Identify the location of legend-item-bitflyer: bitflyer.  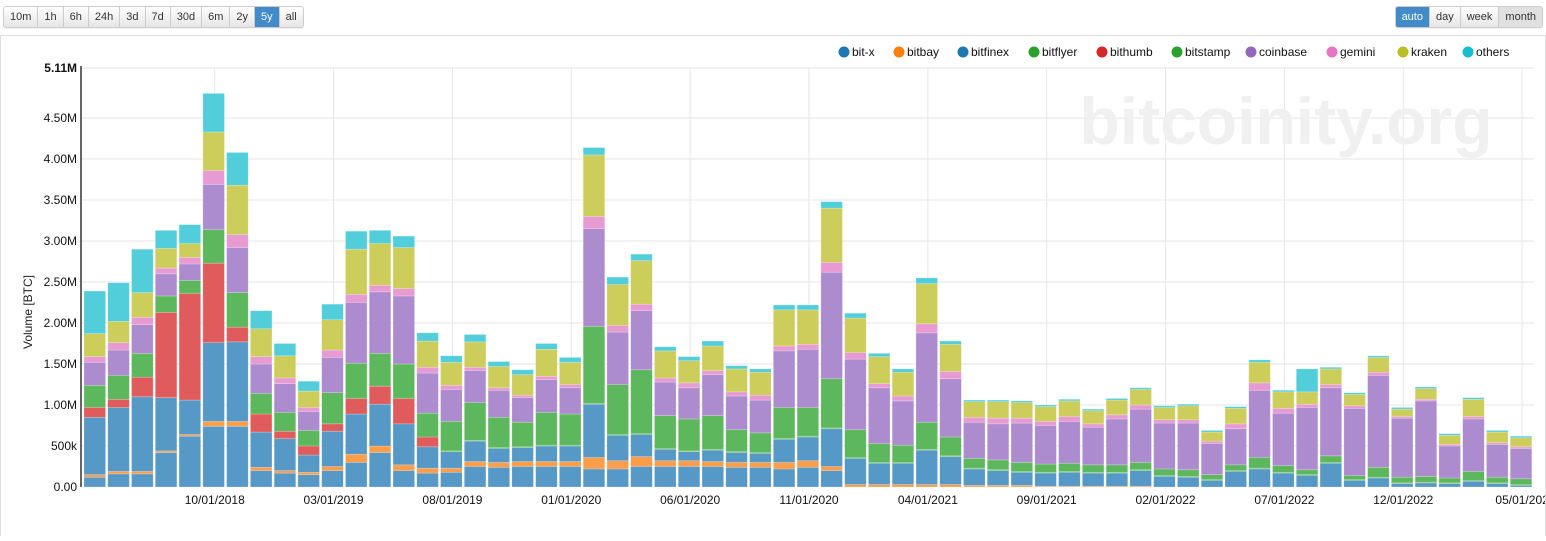
(1053, 52).